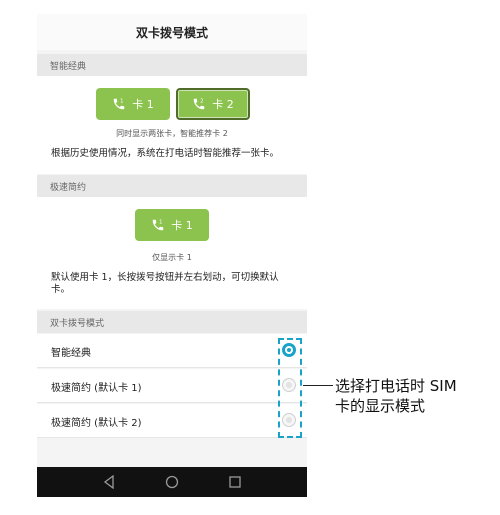 The width and height of the screenshot is (500, 515). I want to click on svg-text: 2, so click(201, 101).